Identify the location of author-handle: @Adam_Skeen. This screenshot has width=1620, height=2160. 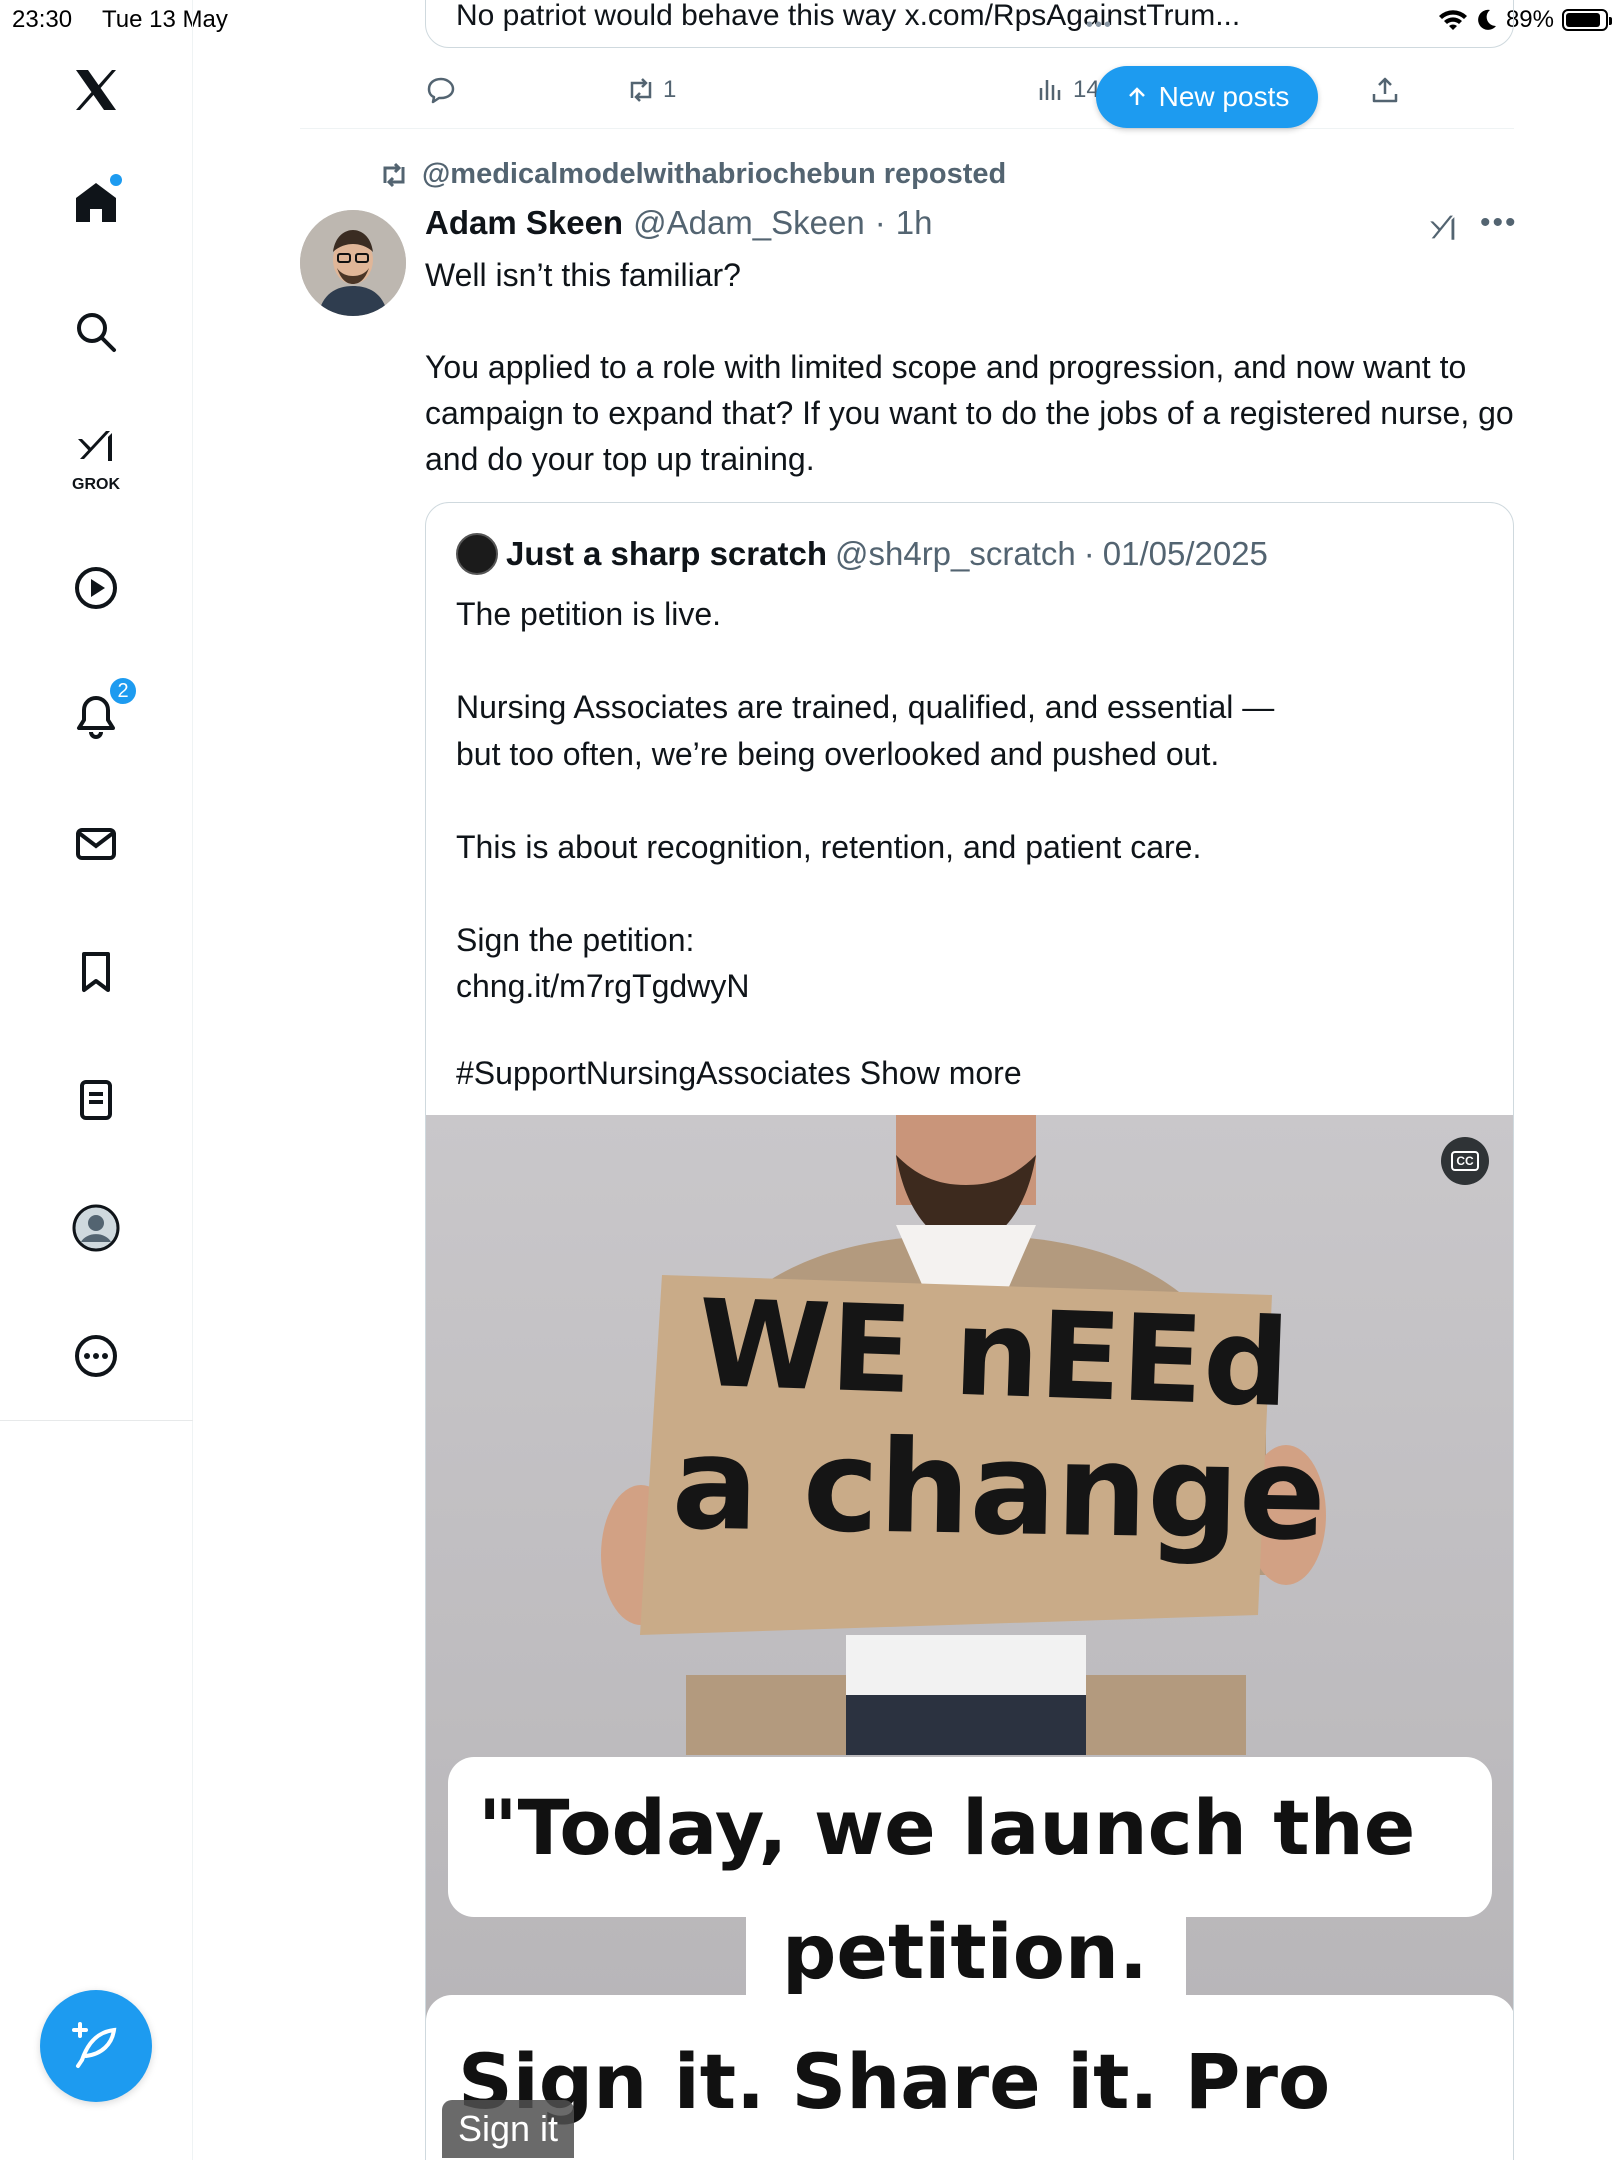
(749, 223).